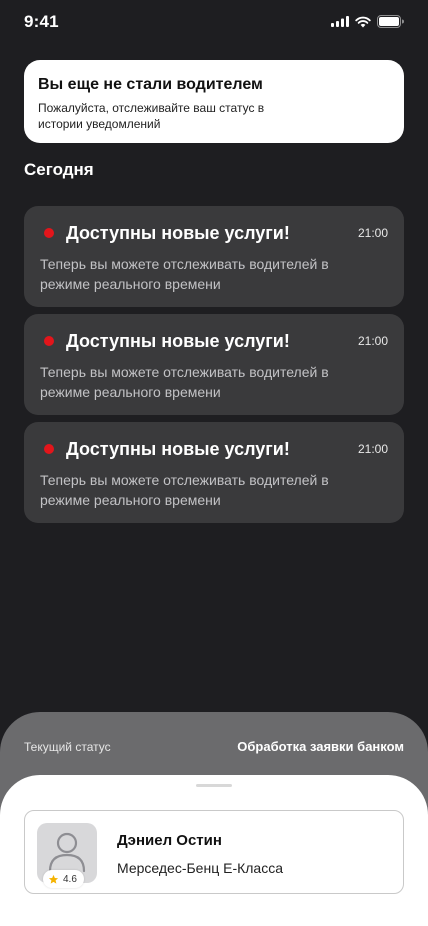 The height and width of the screenshot is (926, 428). Describe the element at coordinates (363, 21) in the screenshot. I see `wifi-icon` at that location.